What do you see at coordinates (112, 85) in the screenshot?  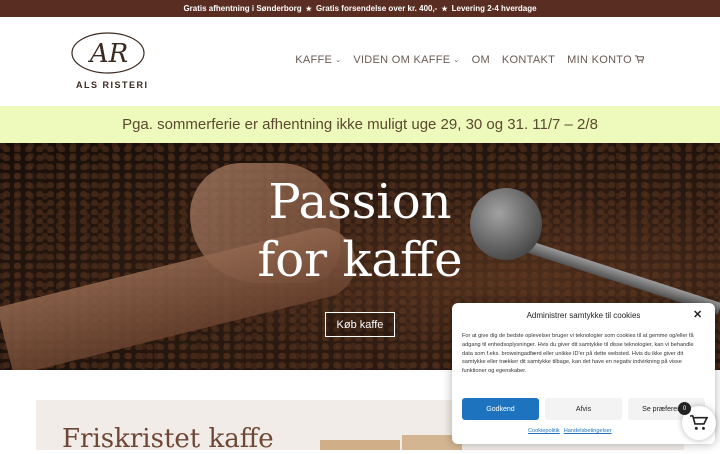 I see `logo-wordmark: ALS RISTERI` at bounding box center [112, 85].